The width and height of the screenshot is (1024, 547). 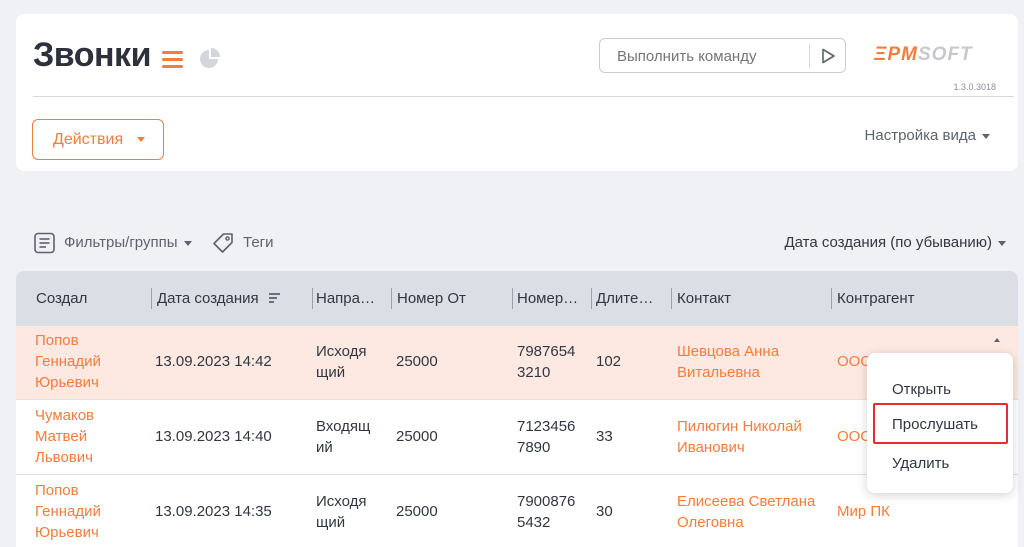 I want to click on column-header-date-label: Дата создания, so click(x=208, y=298).